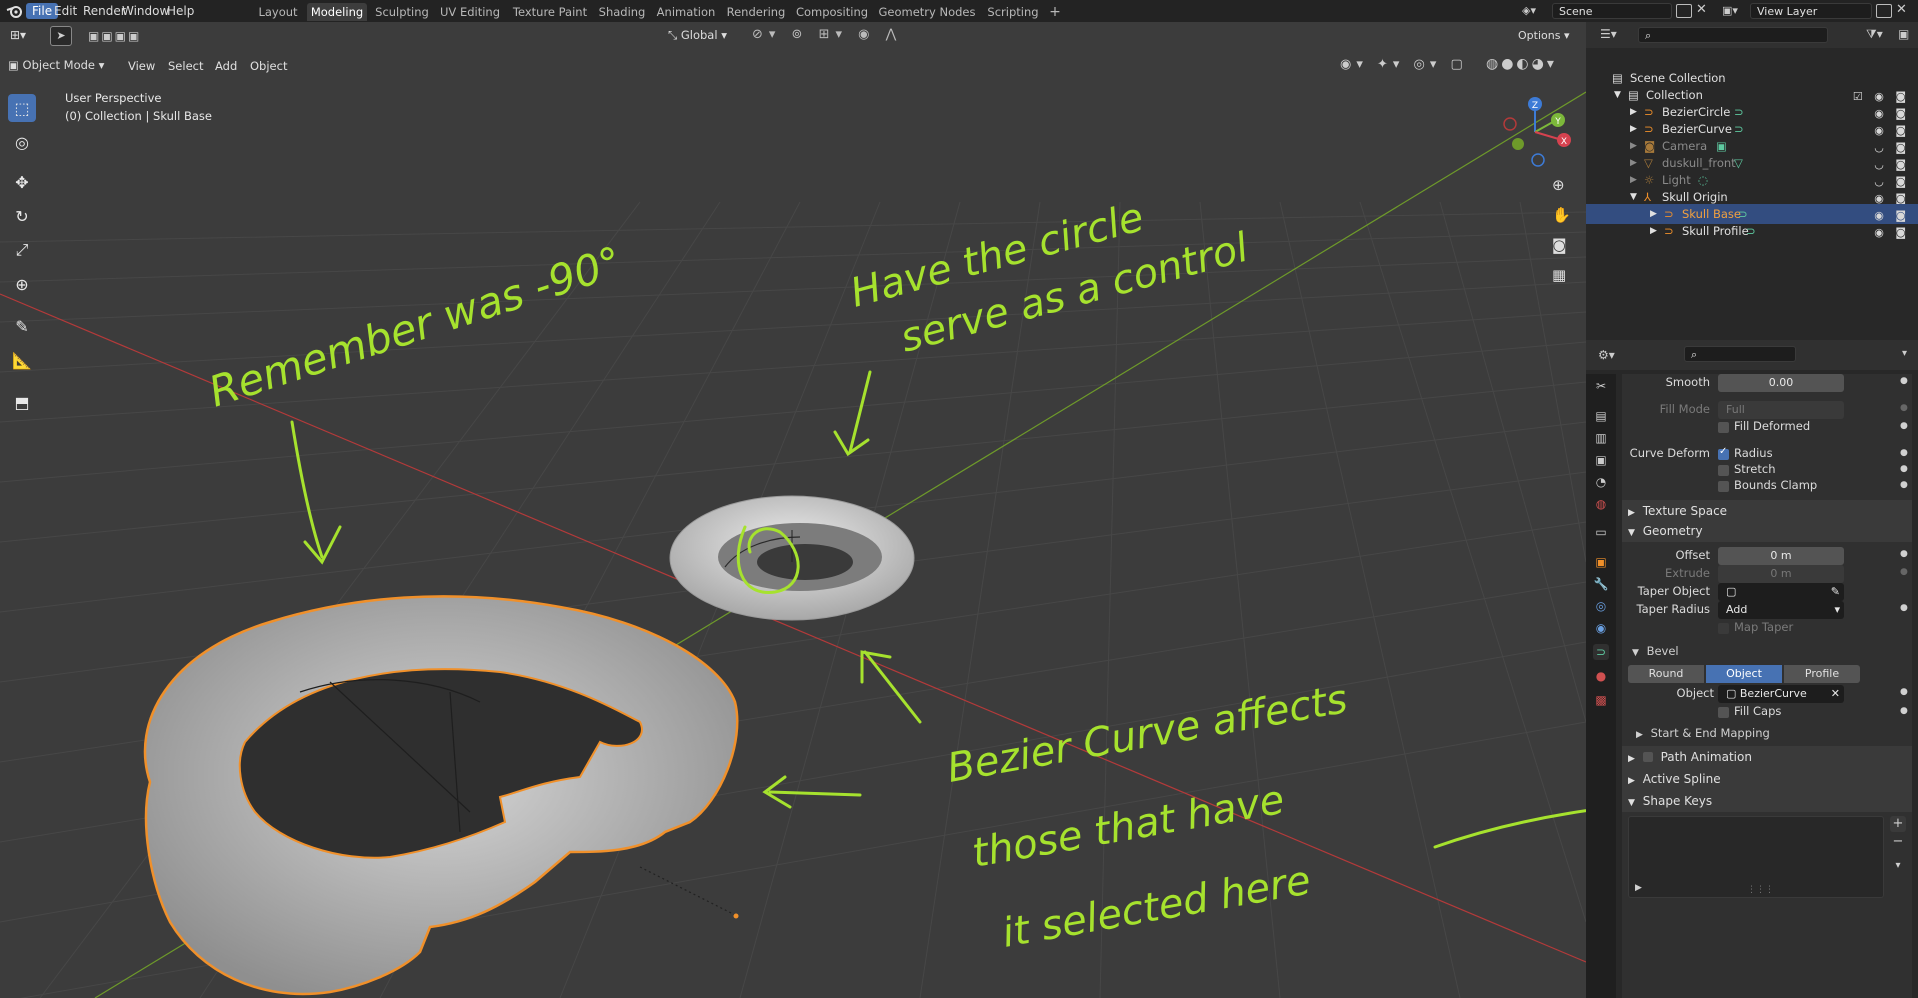  What do you see at coordinates (1561, 215) in the screenshot?
I see `pan-hand-icon: ✋` at bounding box center [1561, 215].